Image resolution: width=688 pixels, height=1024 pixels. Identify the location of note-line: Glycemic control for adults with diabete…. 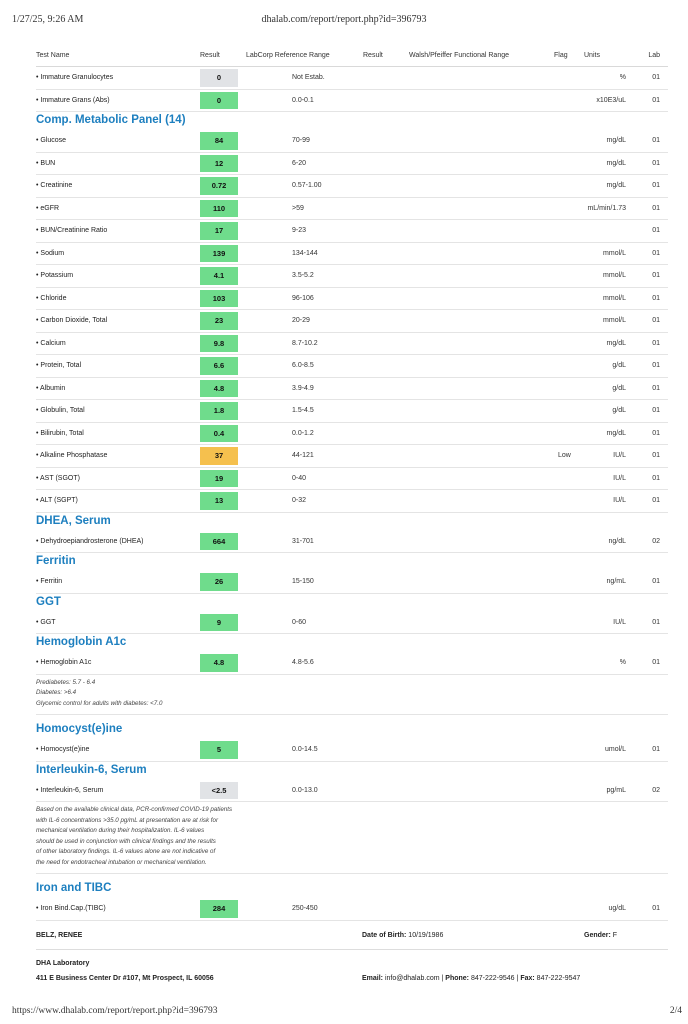
(99, 703).